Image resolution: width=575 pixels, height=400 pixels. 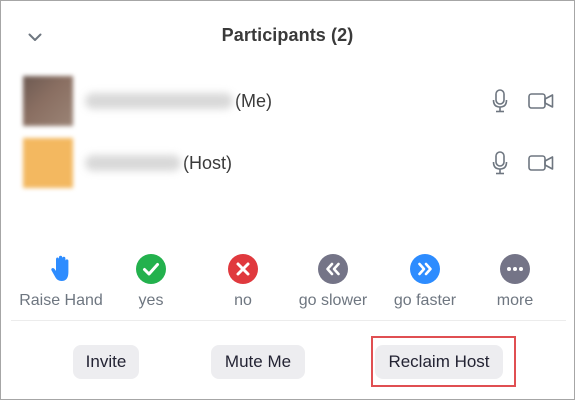 What do you see at coordinates (151, 269) in the screenshot?
I see `checkmark-icon` at bounding box center [151, 269].